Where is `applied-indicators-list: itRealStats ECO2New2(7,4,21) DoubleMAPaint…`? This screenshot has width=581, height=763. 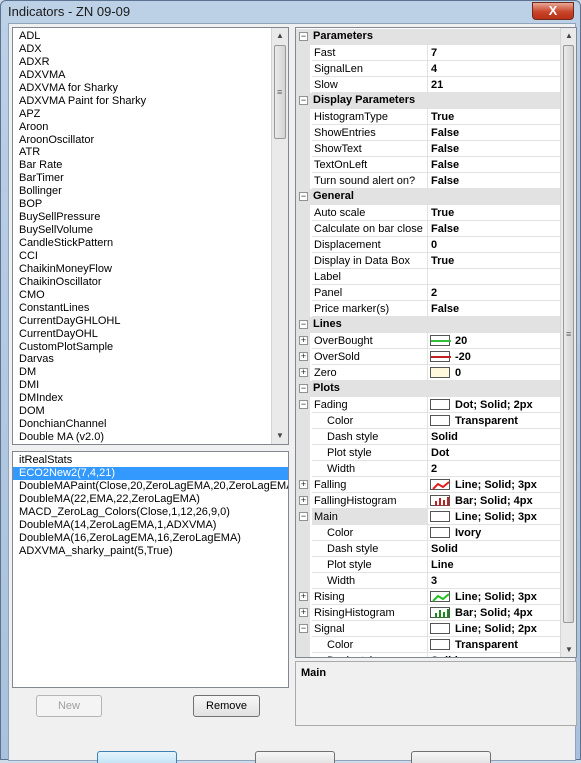 applied-indicators-list: itRealStats ECO2New2(7,4,21) DoubleMAPaint… is located at coordinates (150, 569).